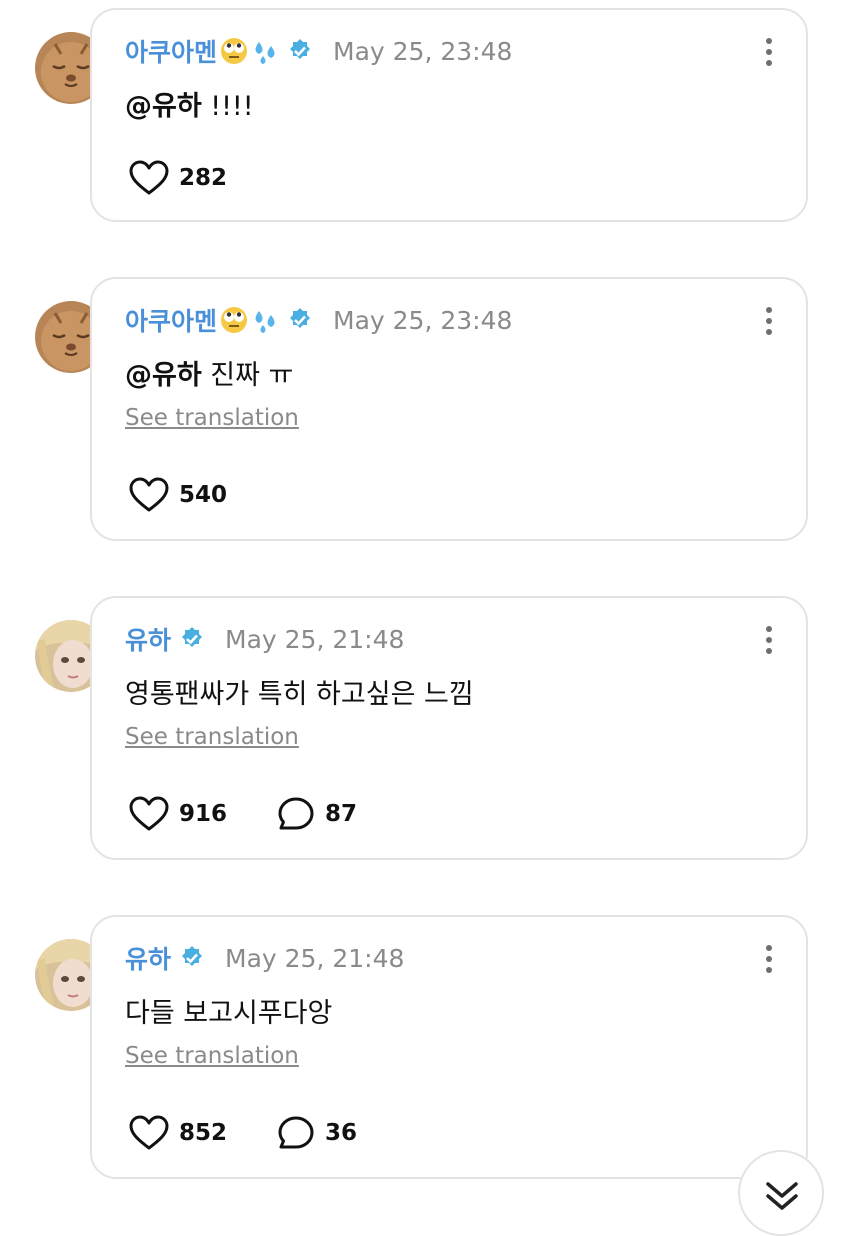  Describe the element at coordinates (317, 1133) in the screenshot. I see `reply-button: 36` at that location.